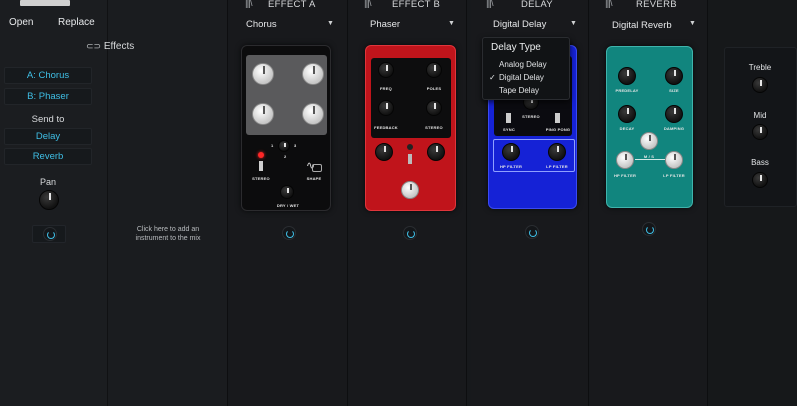 The image size is (797, 406). Describe the element at coordinates (674, 76) in the screenshot. I see `size-knob` at that location.